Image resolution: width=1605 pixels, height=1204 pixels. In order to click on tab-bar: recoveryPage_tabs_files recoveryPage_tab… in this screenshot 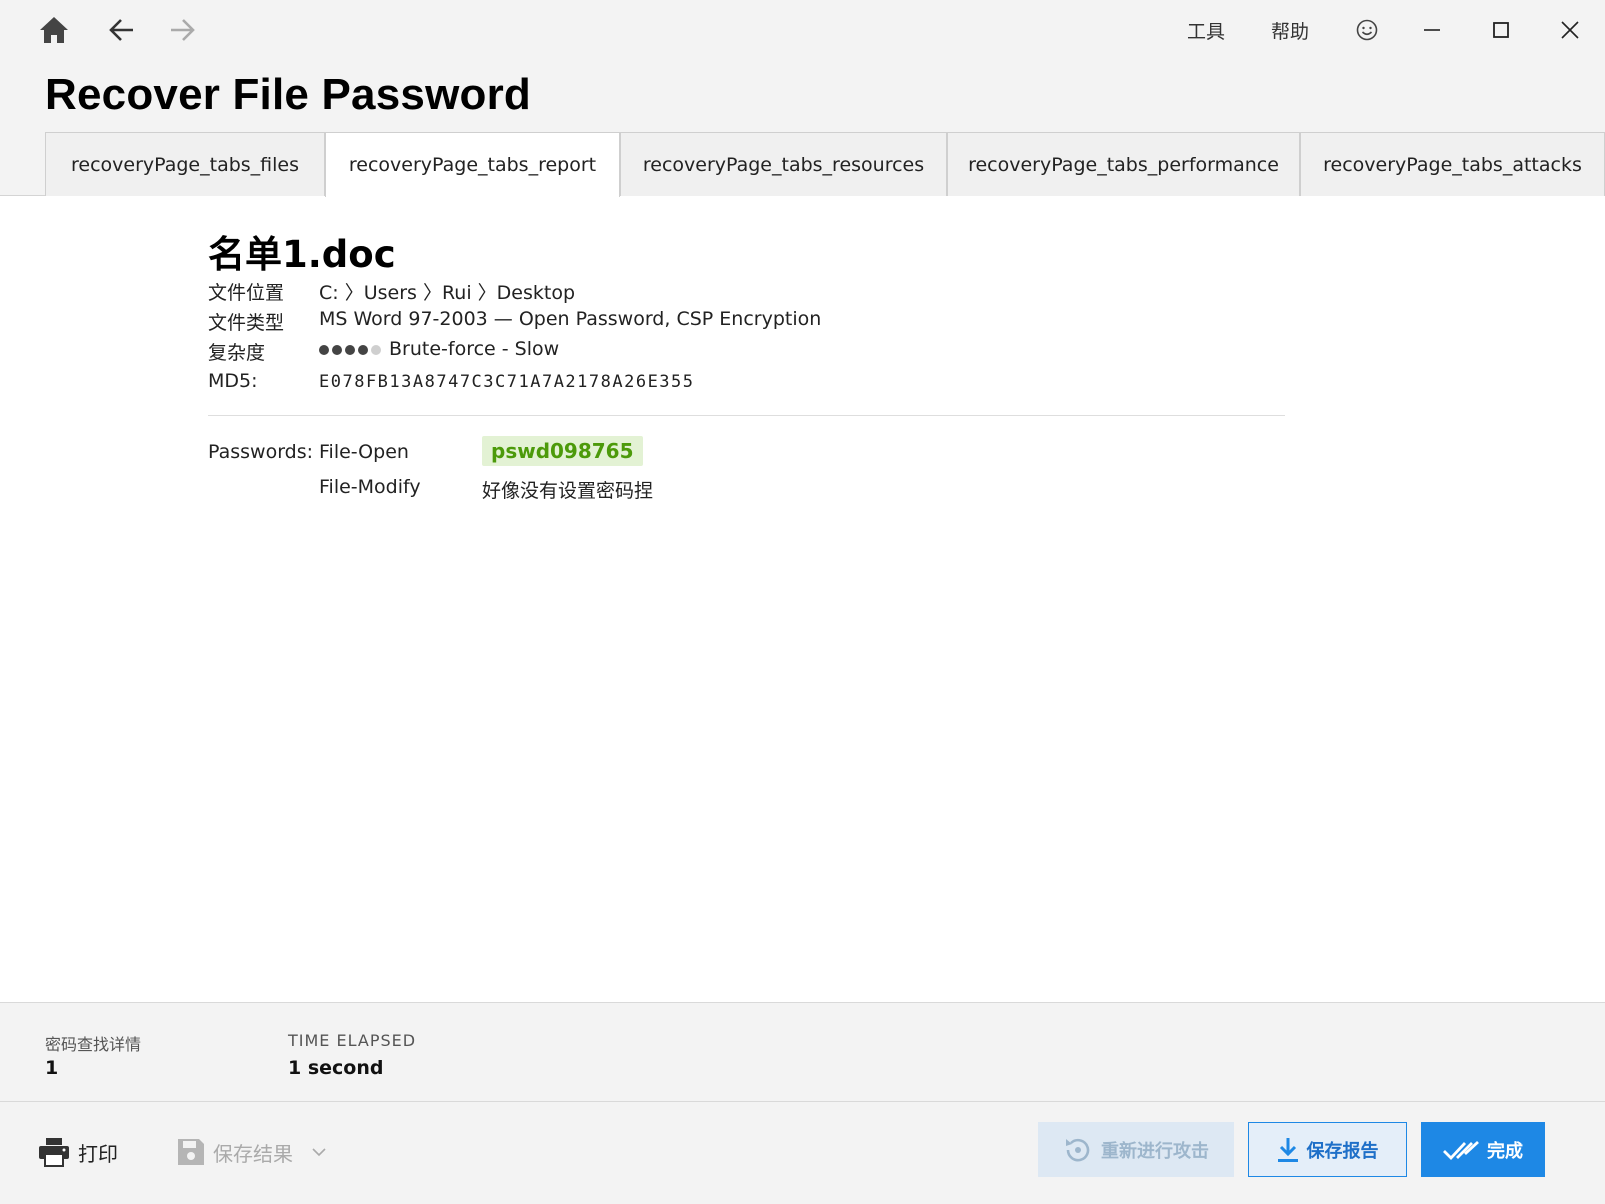, I will do `click(802, 164)`.